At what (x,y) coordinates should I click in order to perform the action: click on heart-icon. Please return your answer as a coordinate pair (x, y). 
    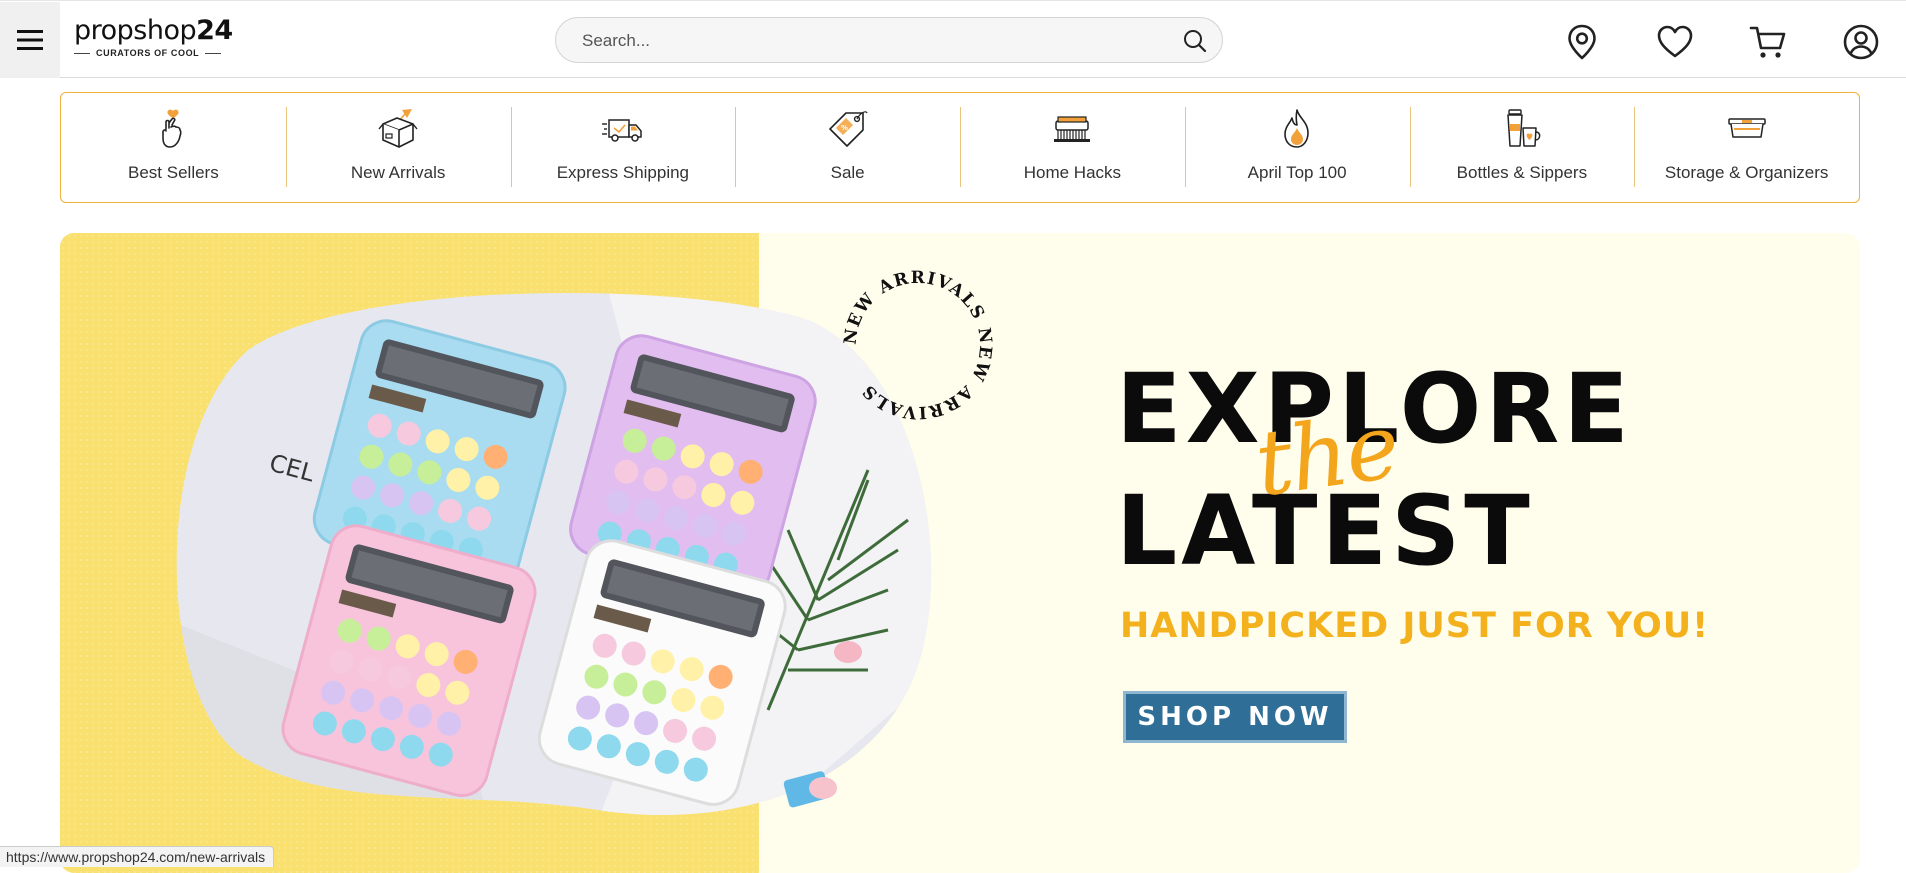
    Looking at the image, I should click on (1675, 42).